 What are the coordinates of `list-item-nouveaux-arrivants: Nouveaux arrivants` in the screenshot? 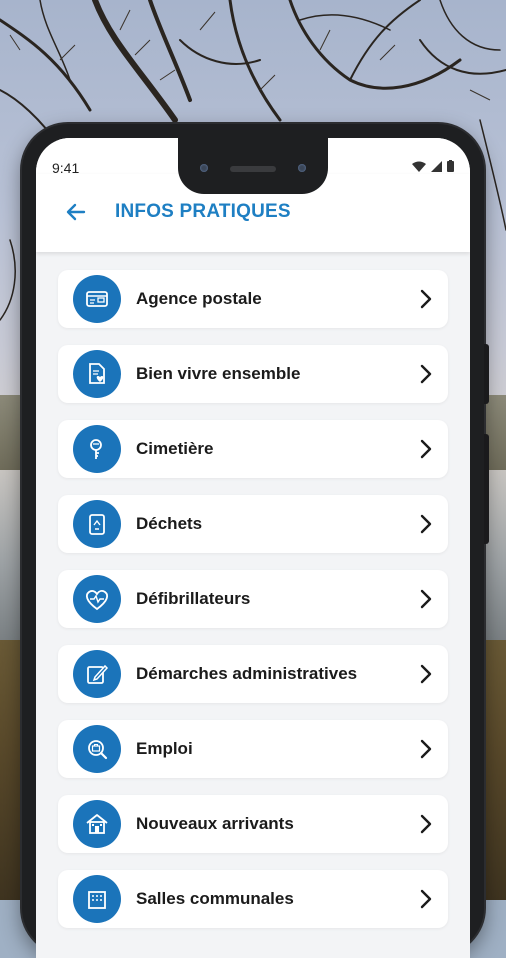 It's located at (253, 824).